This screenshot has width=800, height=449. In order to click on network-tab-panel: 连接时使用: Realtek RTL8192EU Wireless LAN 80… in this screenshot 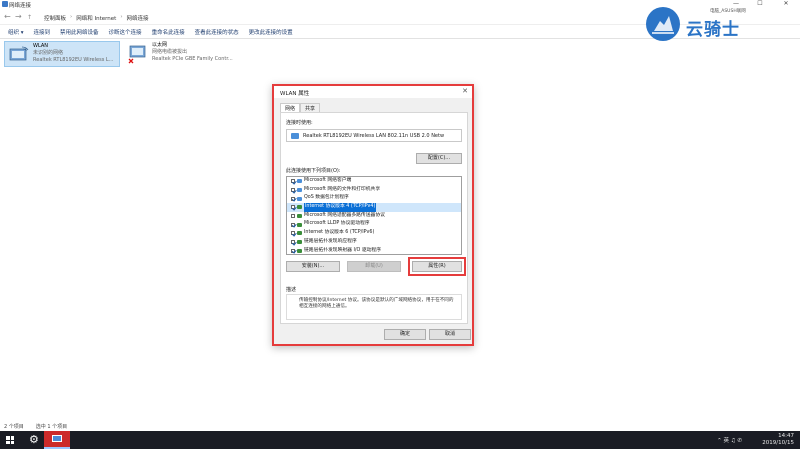, I will do `click(374, 218)`.